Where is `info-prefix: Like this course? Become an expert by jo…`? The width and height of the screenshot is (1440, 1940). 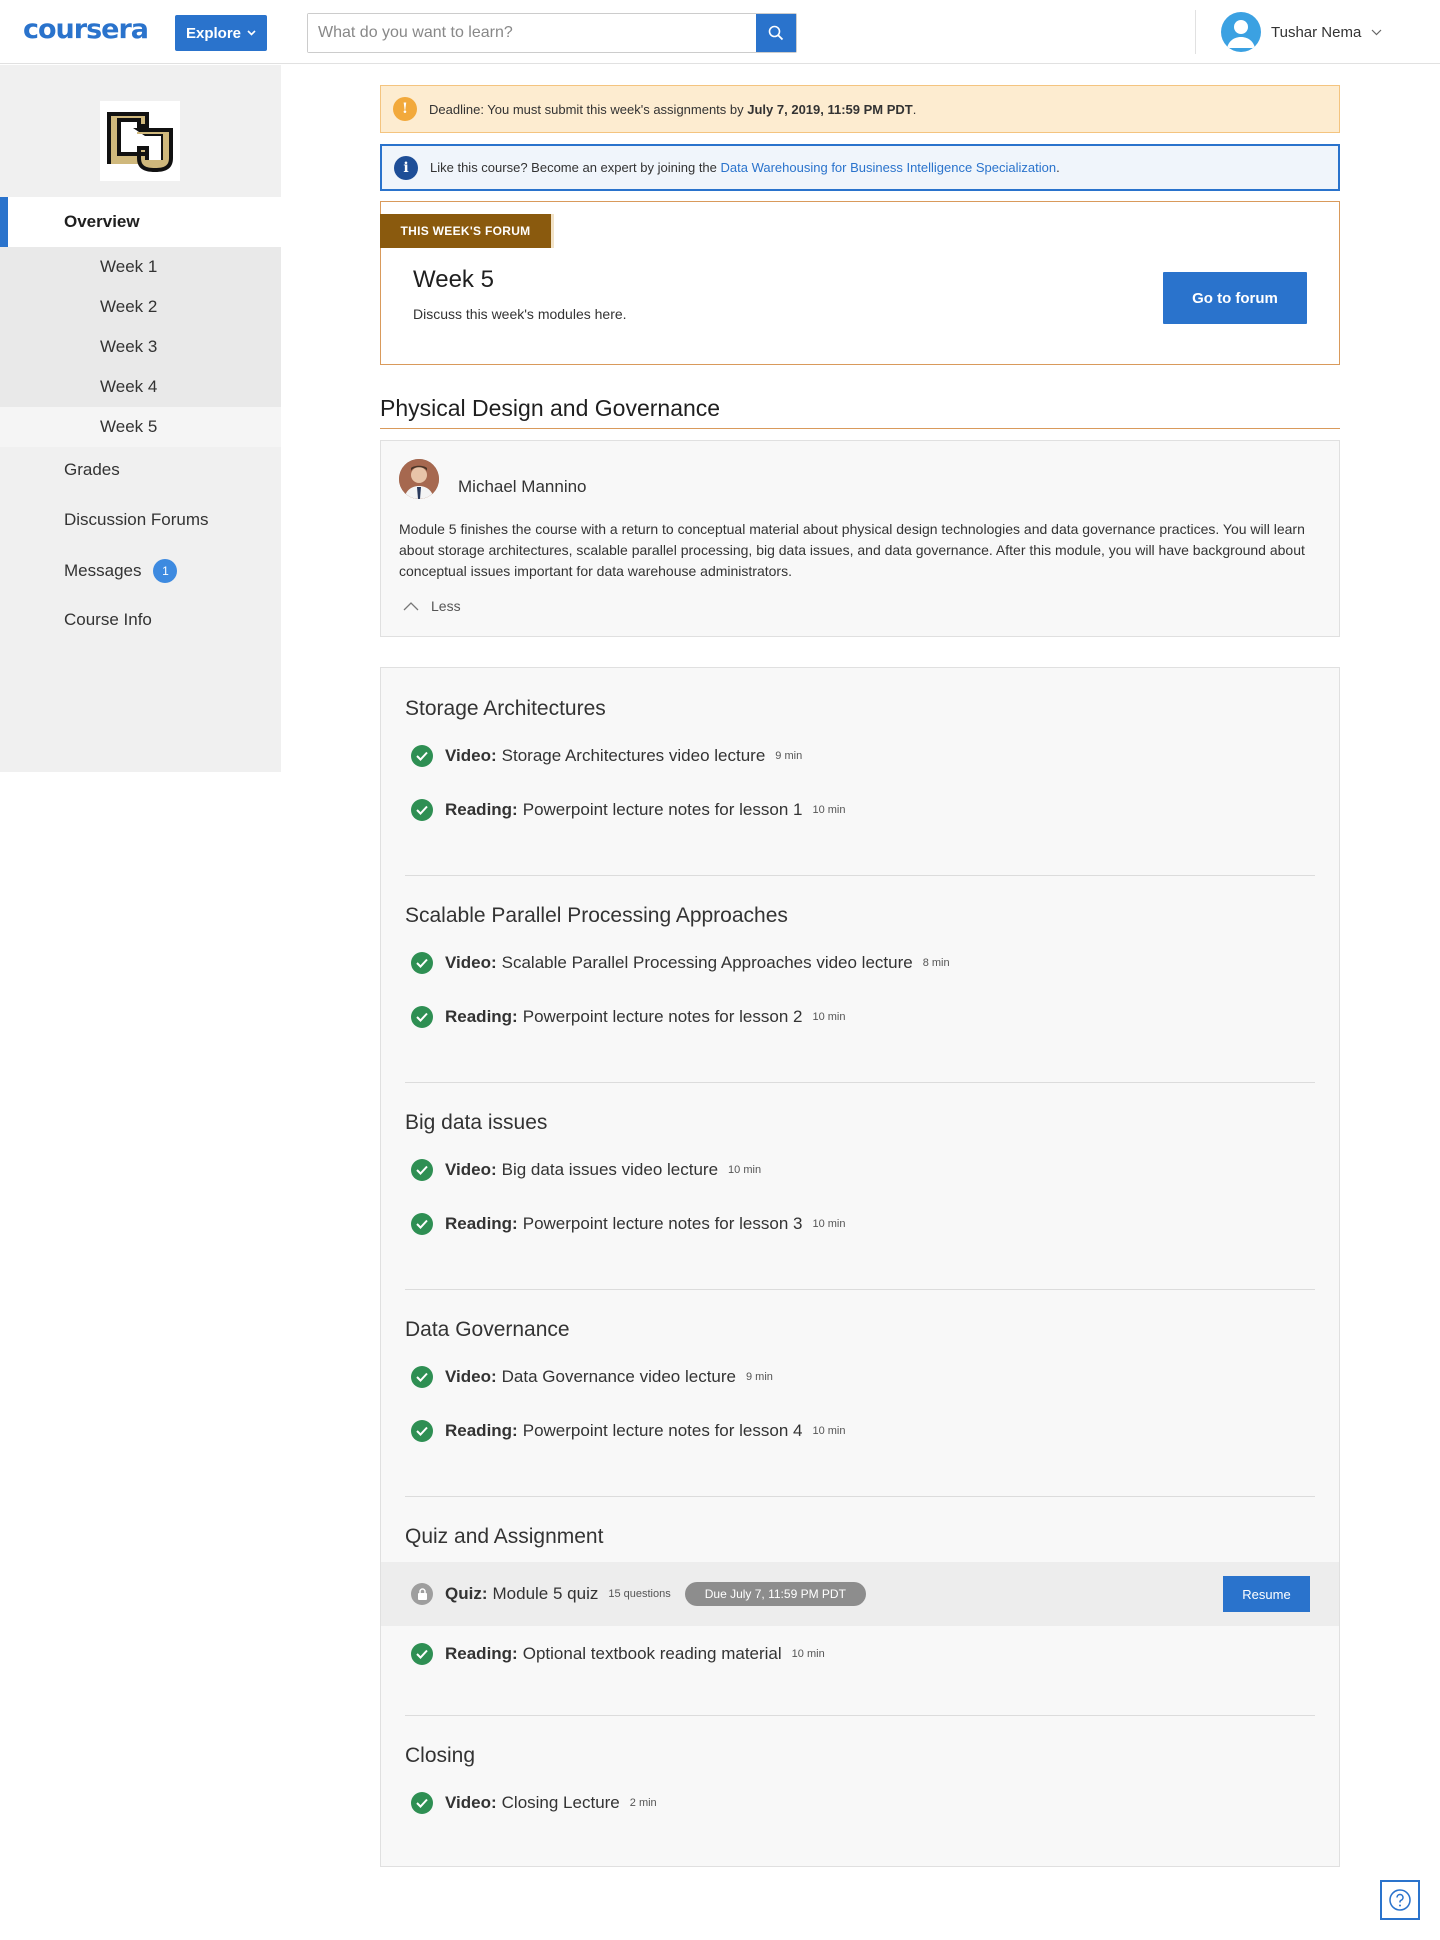 info-prefix: Like this course? Become an expert by jo… is located at coordinates (575, 167).